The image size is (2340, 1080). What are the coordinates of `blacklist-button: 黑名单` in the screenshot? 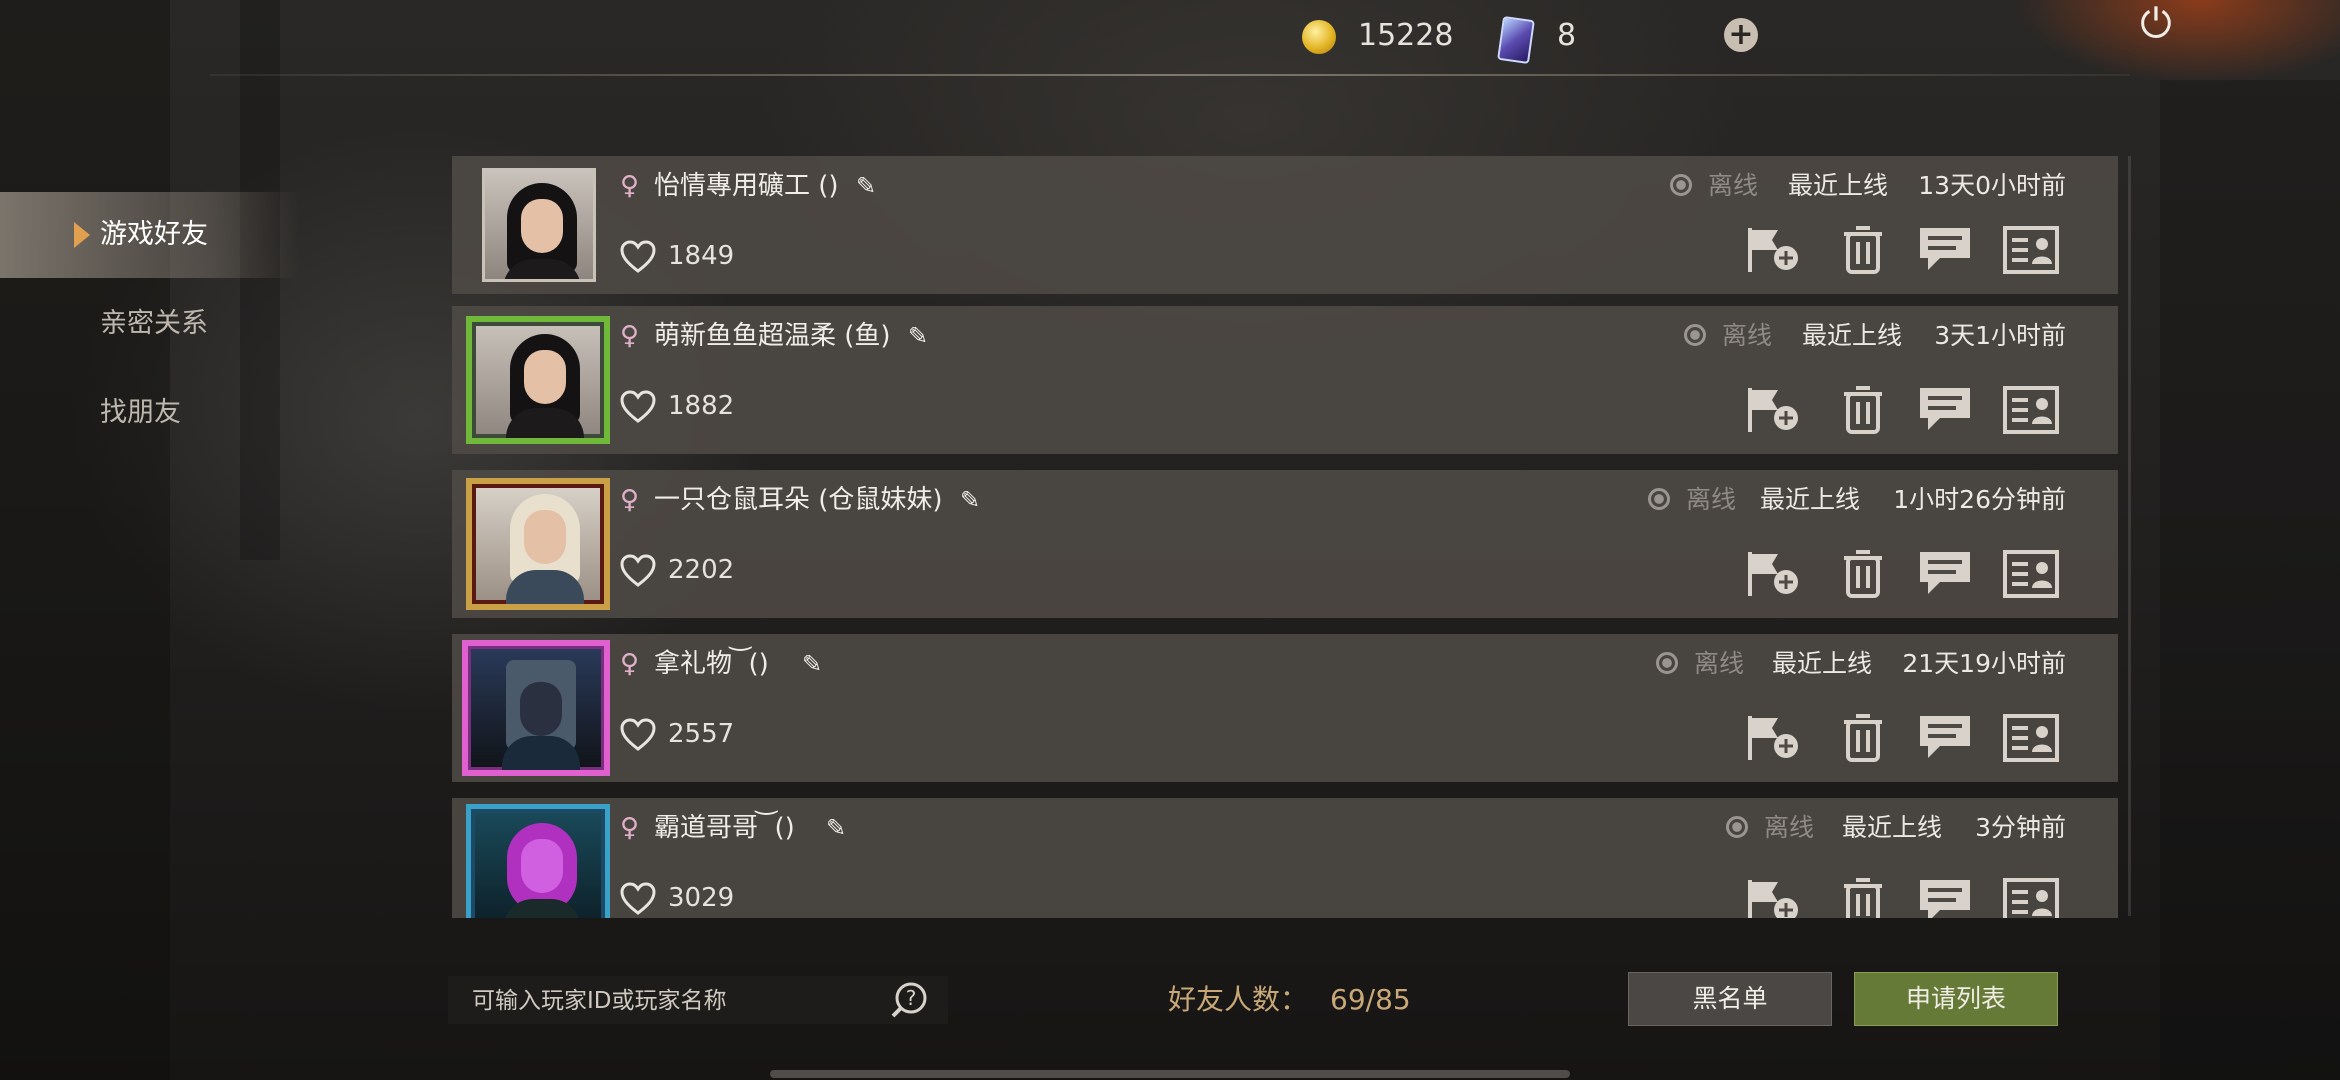 It's located at (1730, 999).